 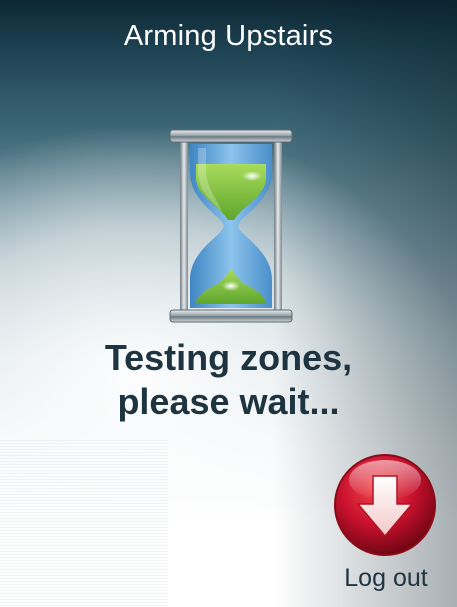 What do you see at coordinates (386, 578) in the screenshot?
I see `logout-label: Log out` at bounding box center [386, 578].